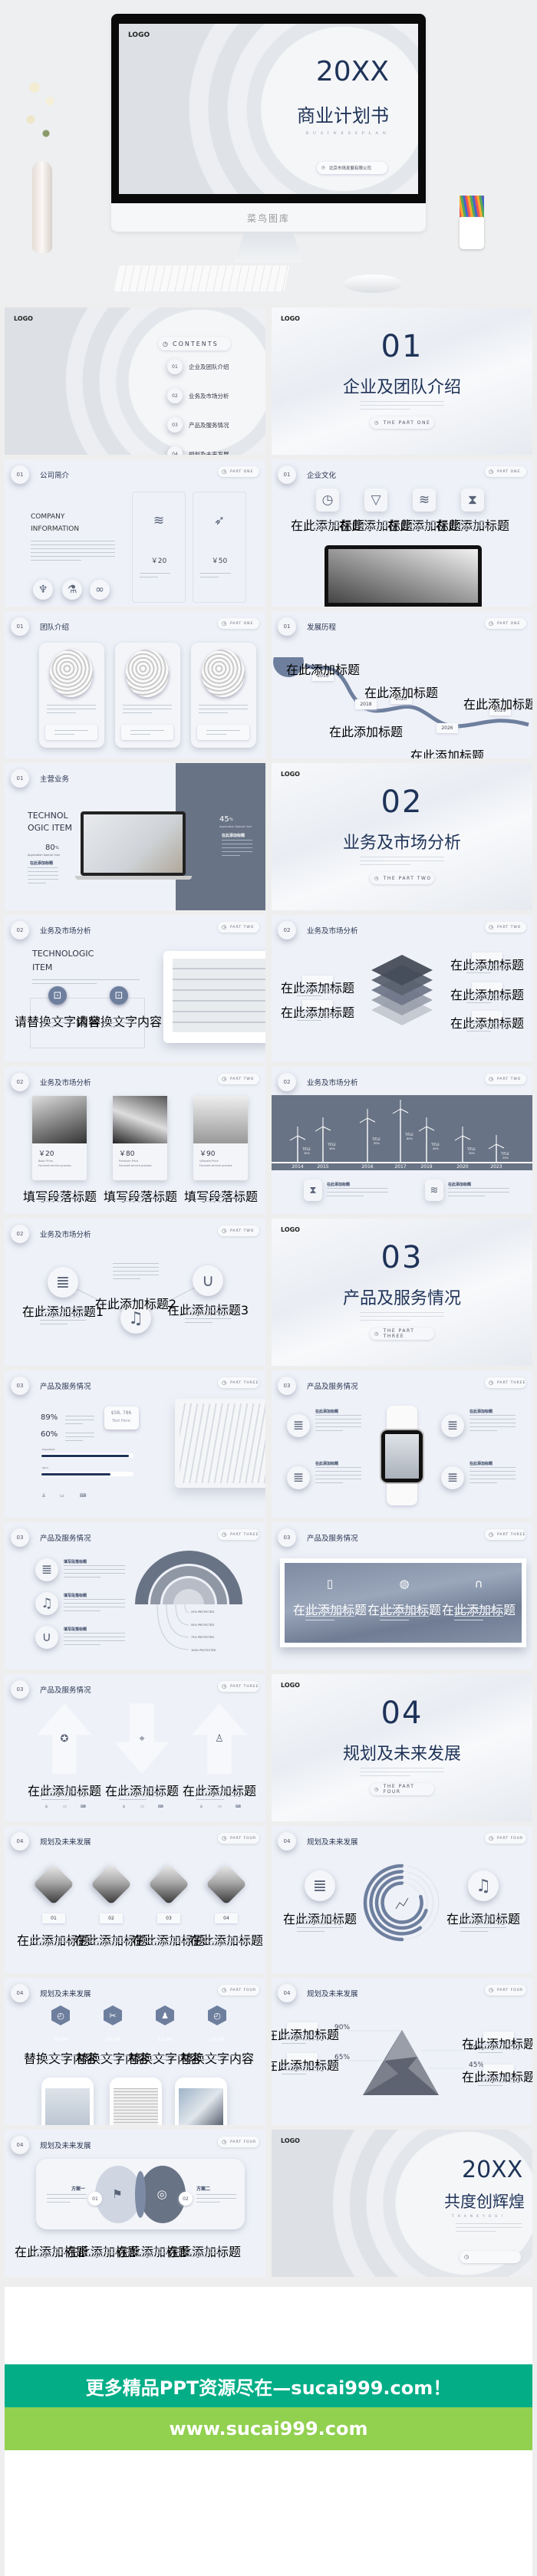  What do you see at coordinates (287, 1537) in the screenshot?
I see `section-number-badge: 03` at bounding box center [287, 1537].